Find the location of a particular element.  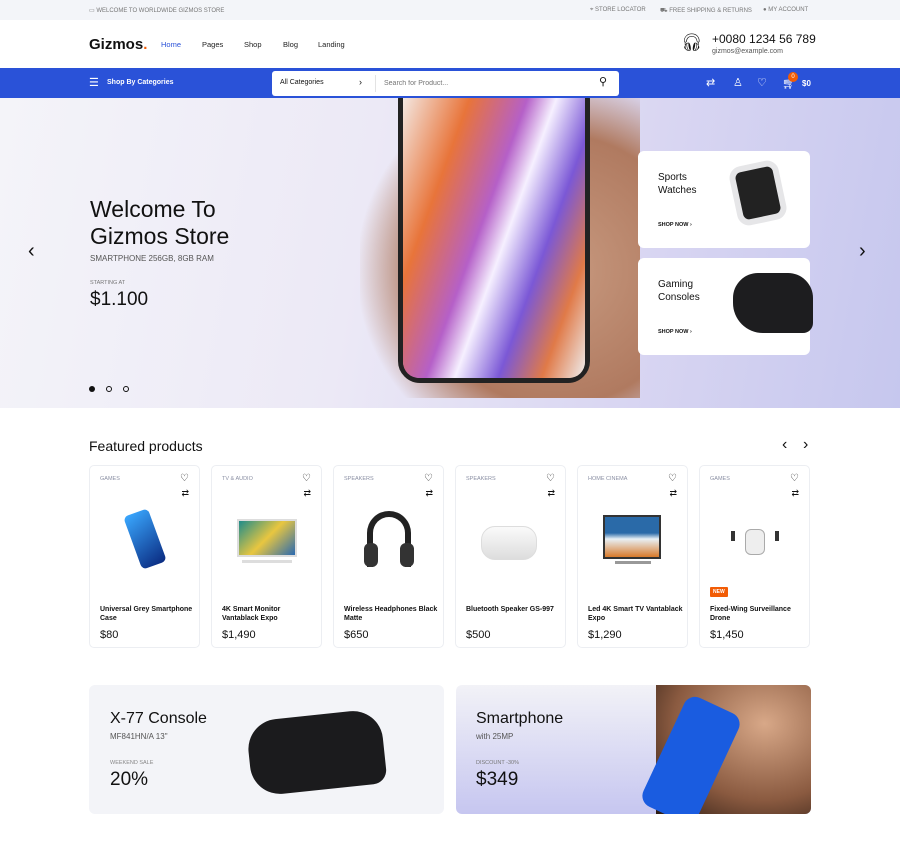

starting-label: STARTING AT is located at coordinates (108, 283).